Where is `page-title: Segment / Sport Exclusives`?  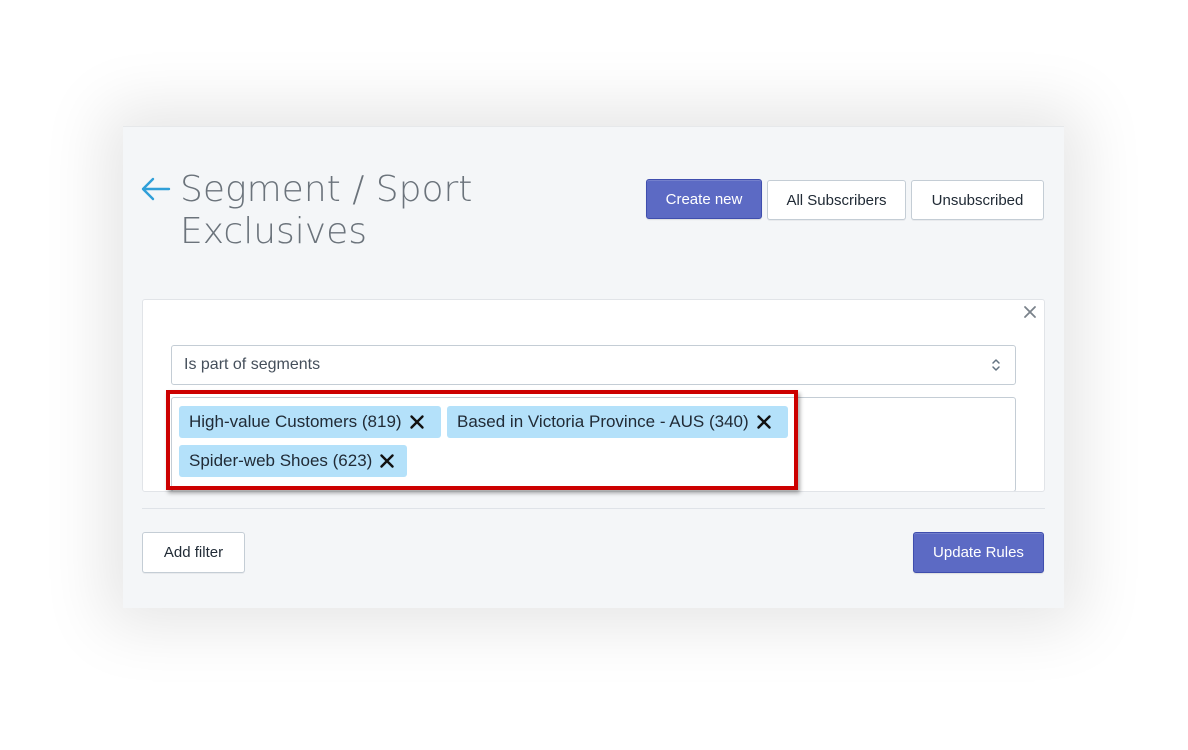 page-title: Segment / Sport Exclusives is located at coordinates (326, 210).